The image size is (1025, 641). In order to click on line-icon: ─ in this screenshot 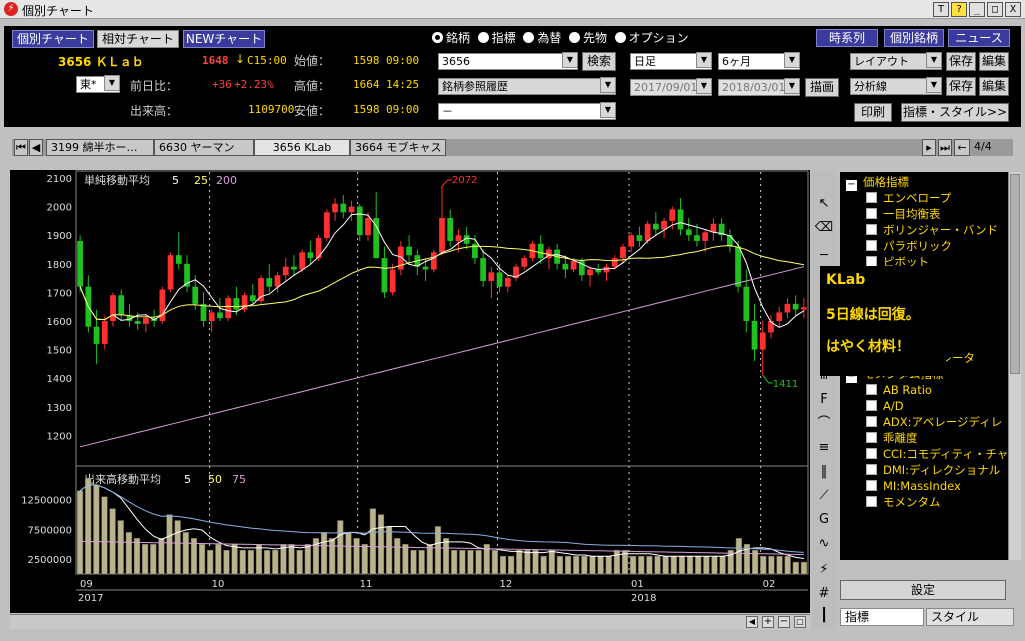, I will do `click(824, 256)`.